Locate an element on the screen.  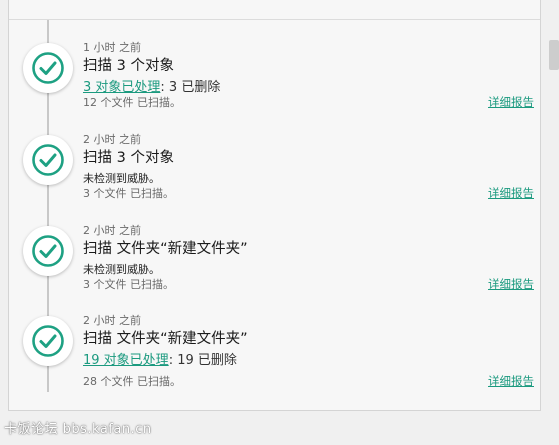
deleted-count: : 19 已删除 is located at coordinates (202, 360).